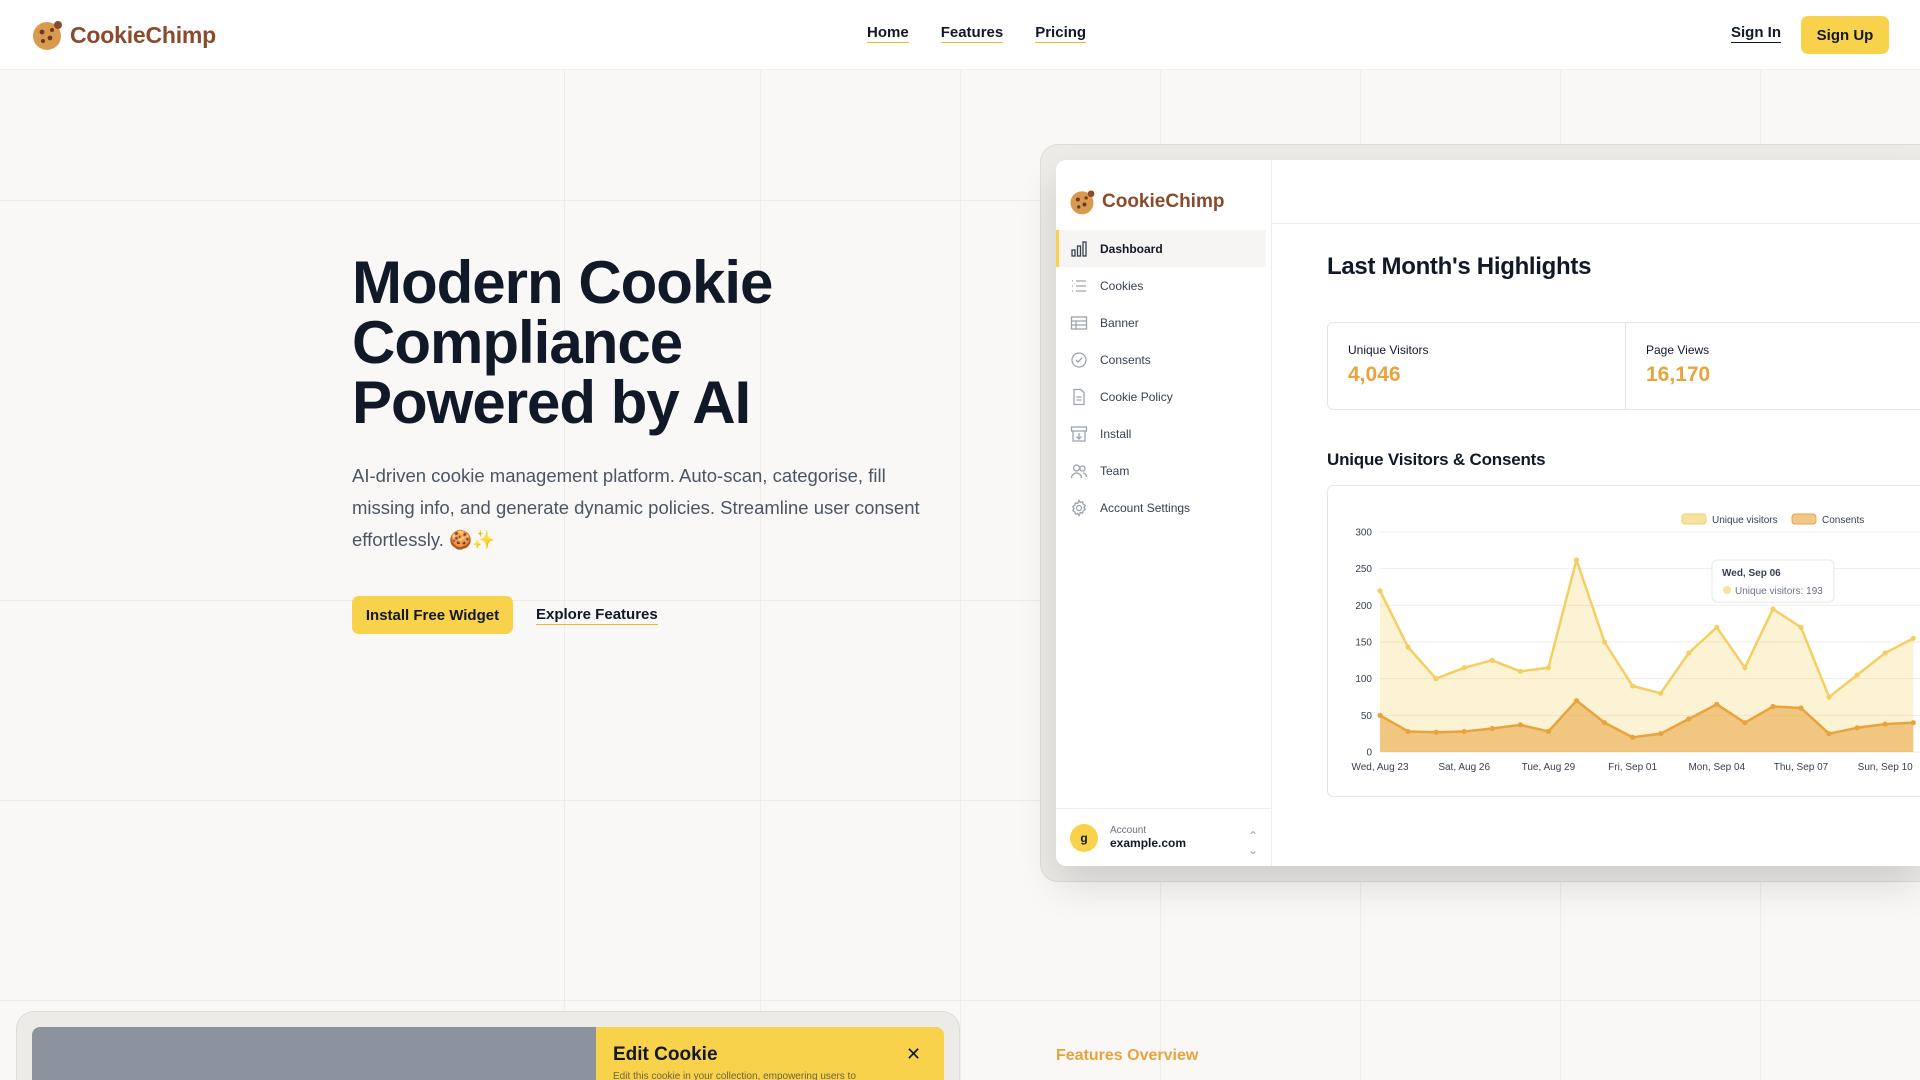 This screenshot has height=1080, width=1920. What do you see at coordinates (1727, 590) in the screenshot?
I see `tooltip-swatch` at bounding box center [1727, 590].